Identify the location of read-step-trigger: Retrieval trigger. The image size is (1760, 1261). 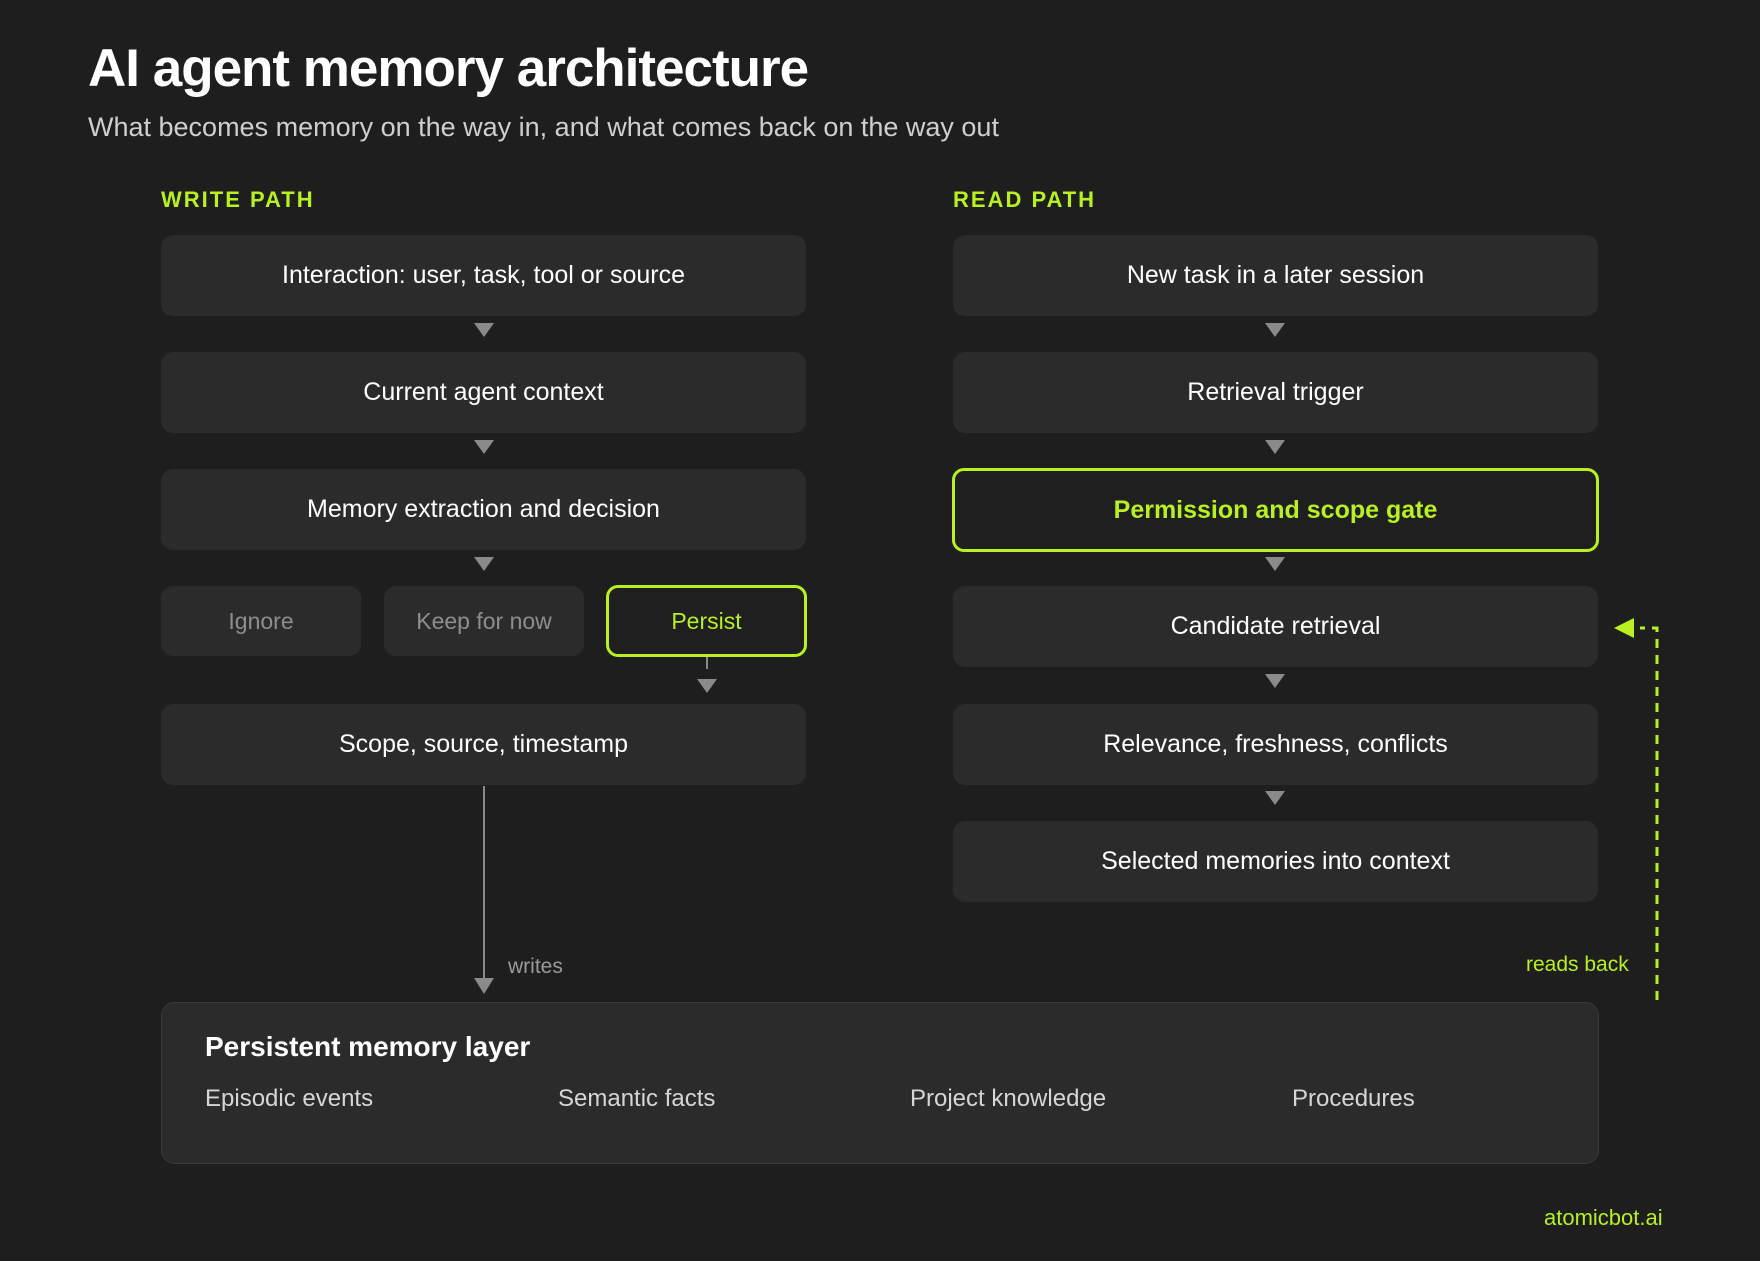
(1275, 392).